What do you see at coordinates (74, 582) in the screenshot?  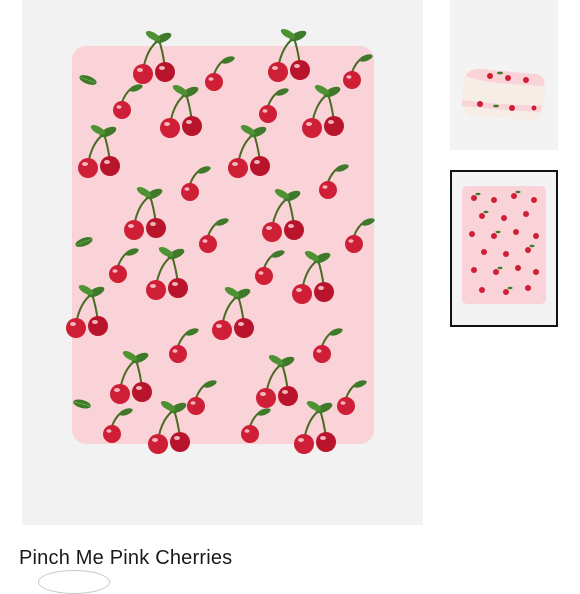 I see `rating-arc` at bounding box center [74, 582].